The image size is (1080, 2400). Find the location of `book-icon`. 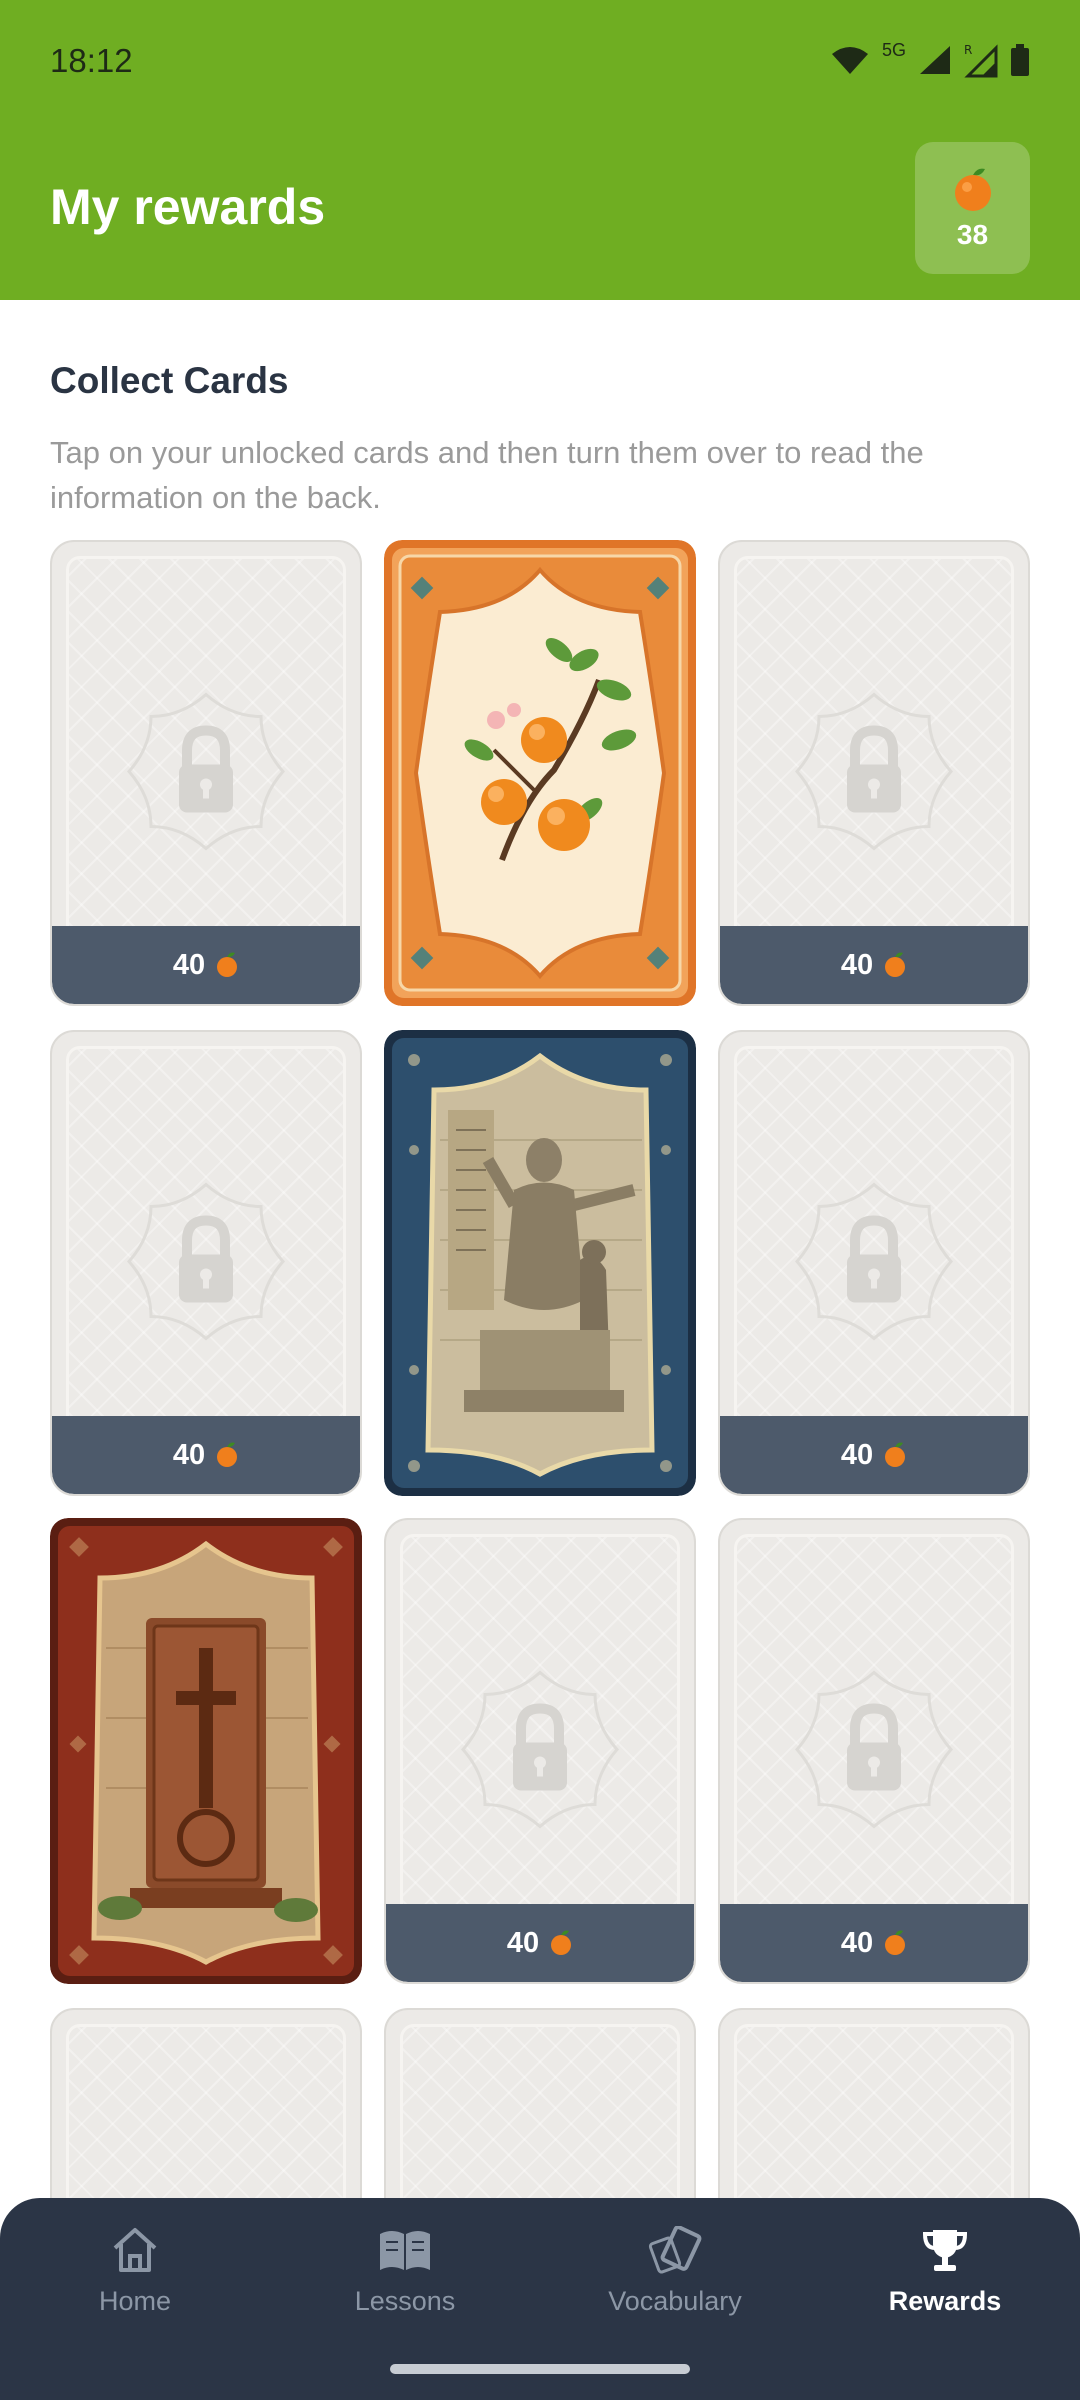

book-icon is located at coordinates (405, 2250).